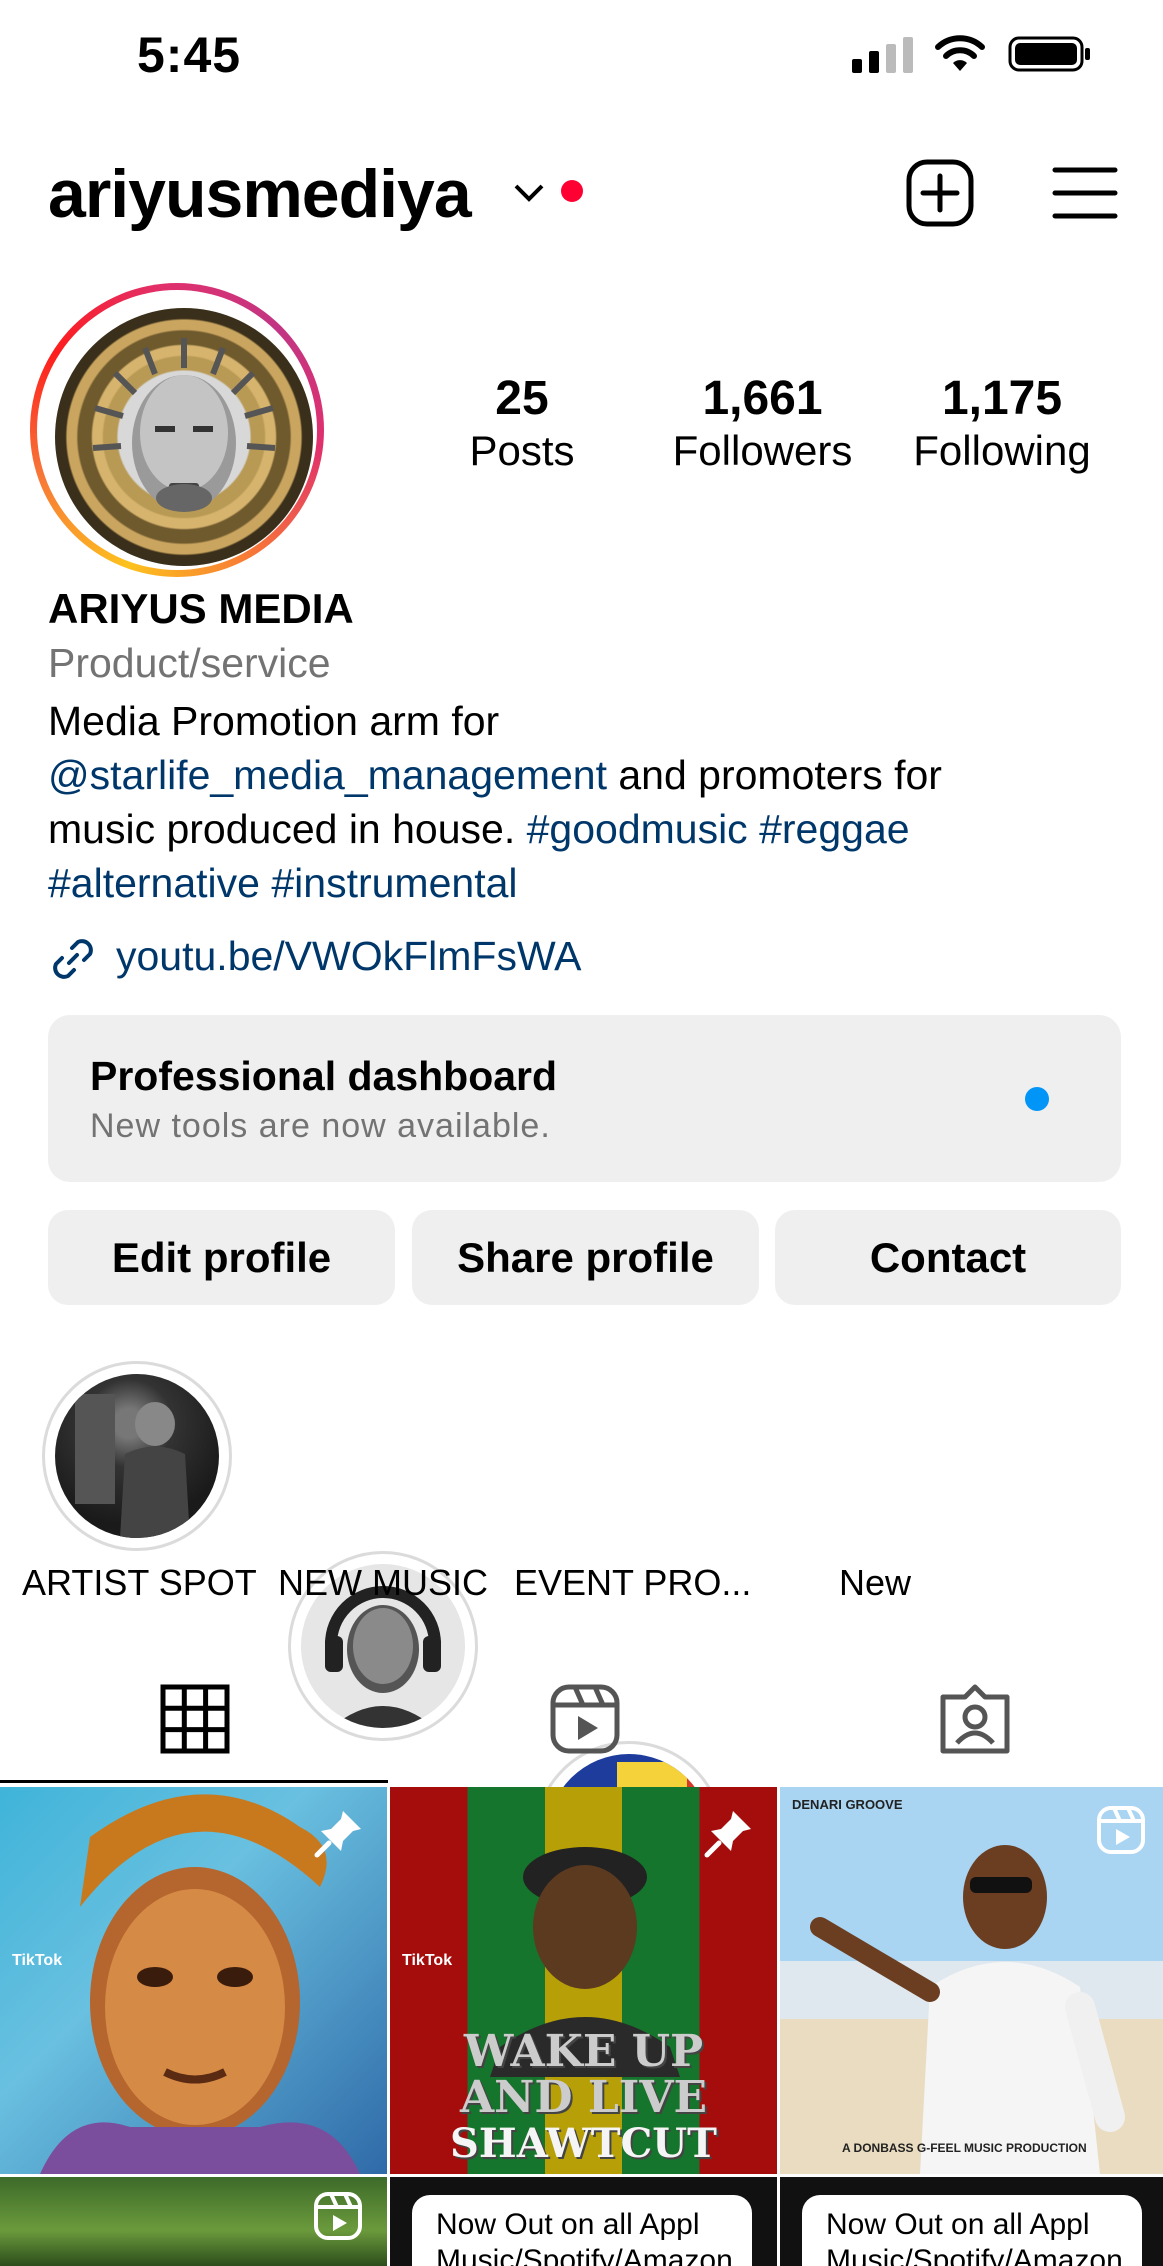  What do you see at coordinates (762, 450) in the screenshot?
I see `stat-followers-label: Followers` at bounding box center [762, 450].